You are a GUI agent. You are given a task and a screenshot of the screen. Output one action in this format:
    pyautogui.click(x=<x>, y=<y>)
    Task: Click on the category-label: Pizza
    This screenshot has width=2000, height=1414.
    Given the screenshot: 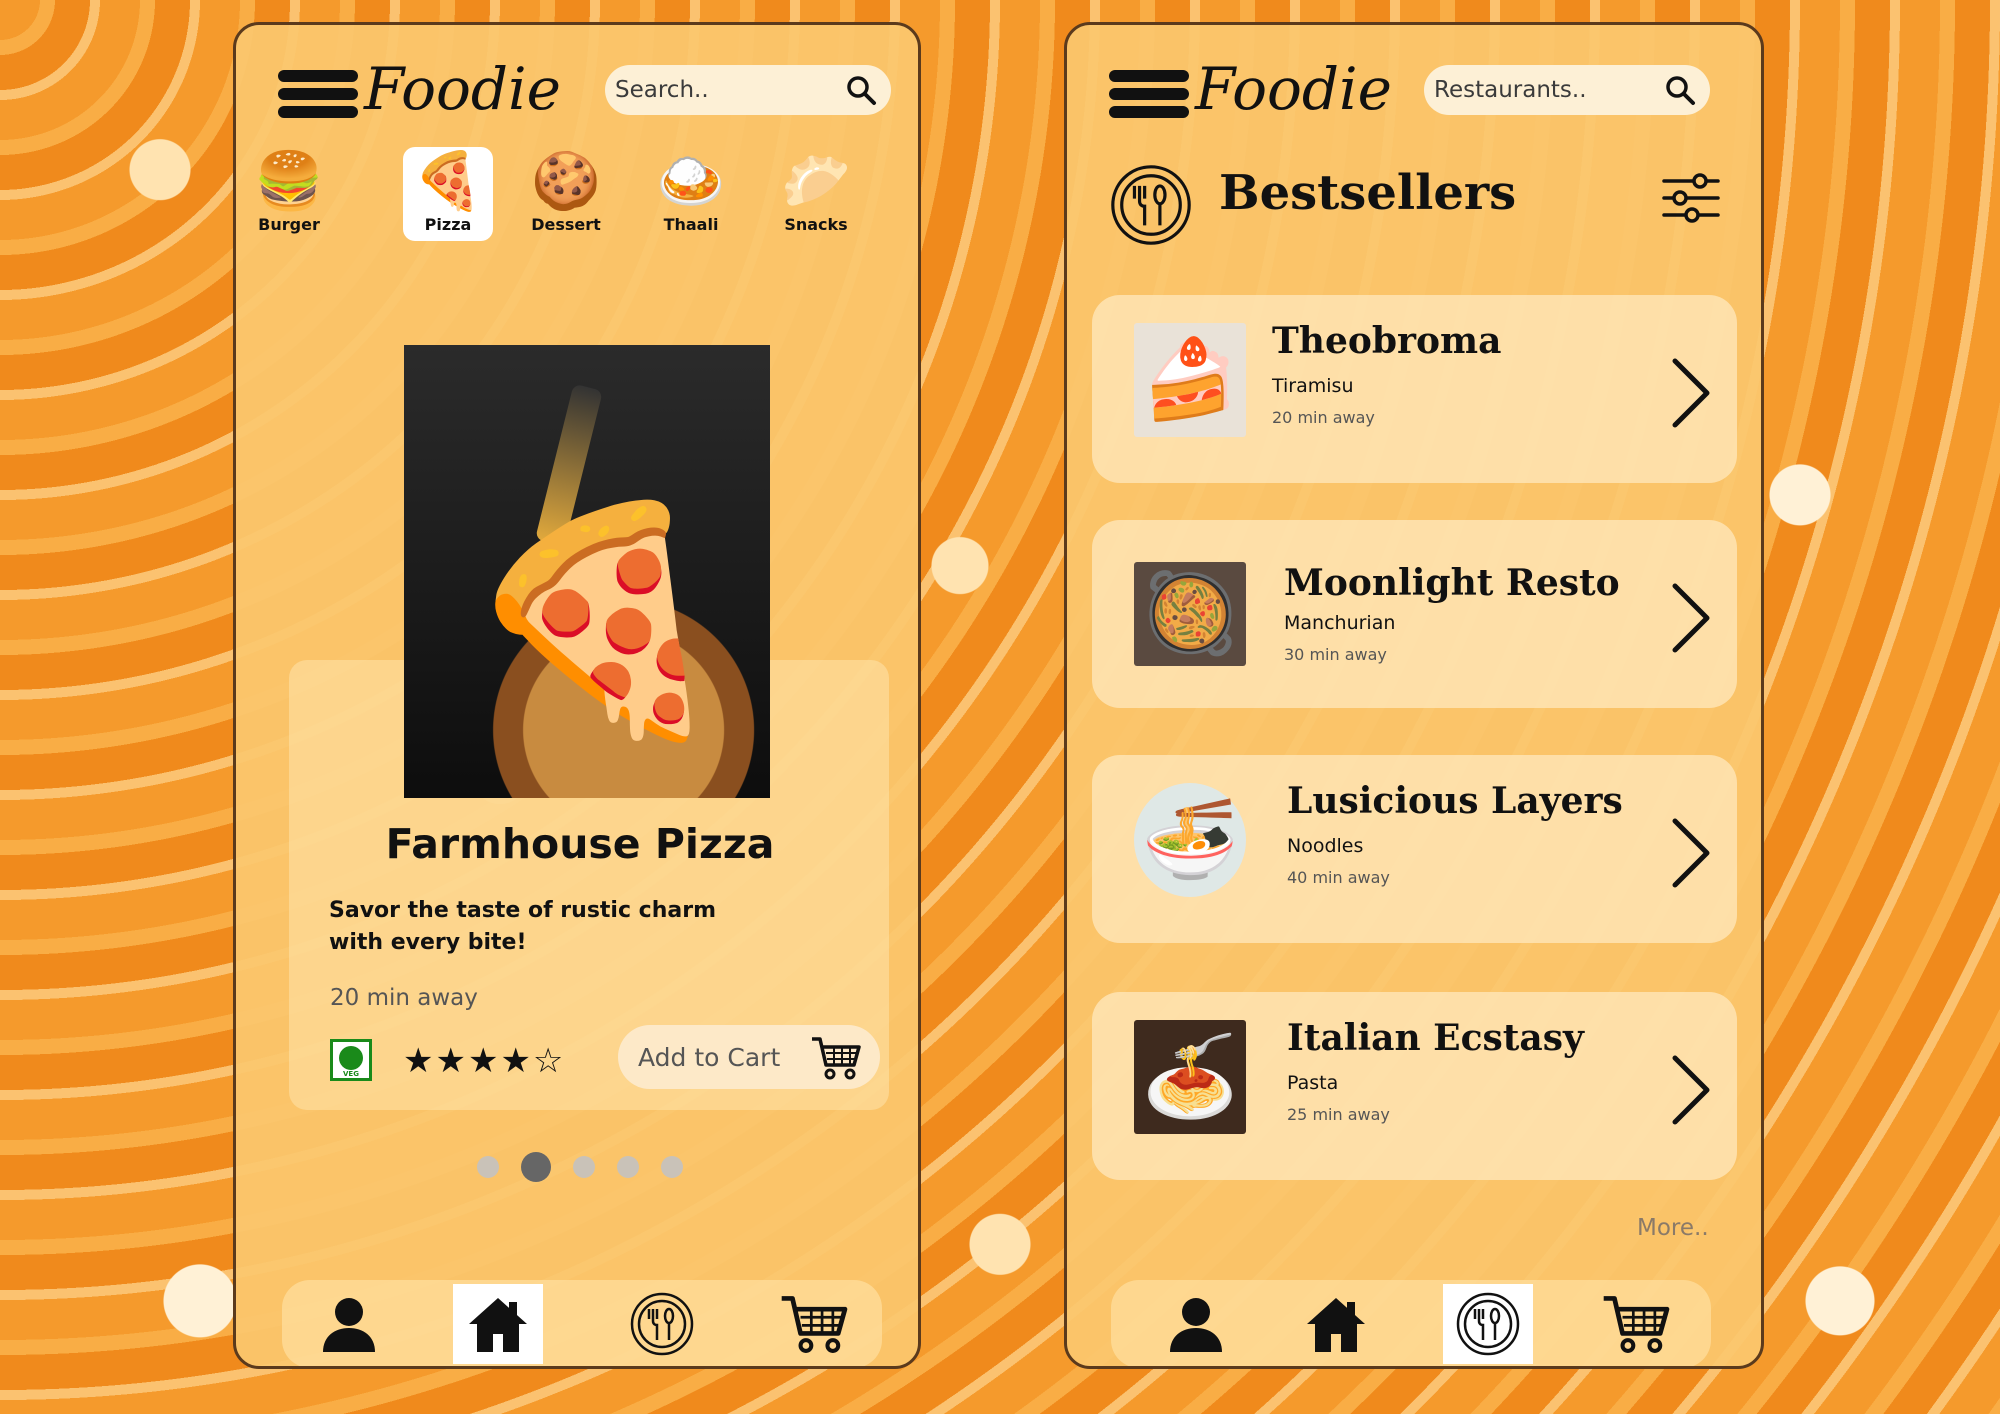 What is the action you would take?
    pyautogui.click(x=448, y=224)
    